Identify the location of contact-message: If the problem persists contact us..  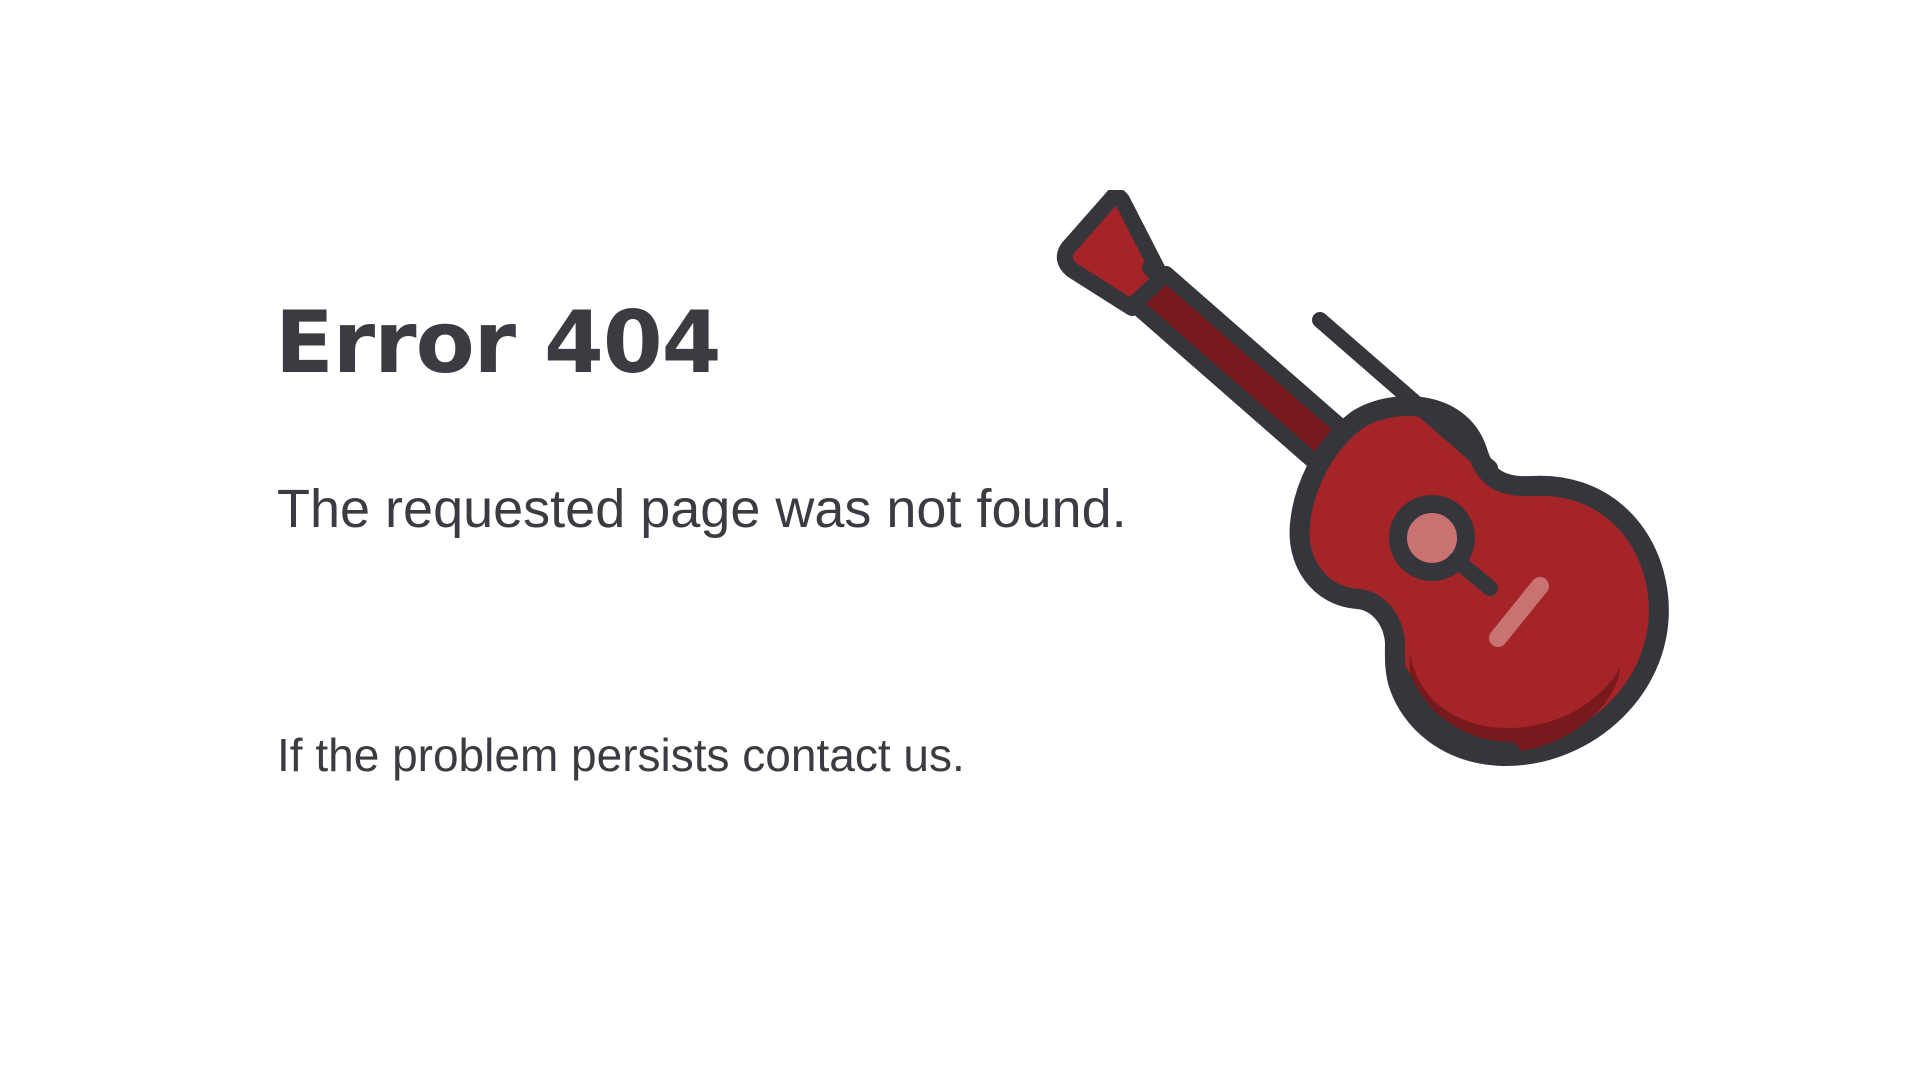
(621, 755).